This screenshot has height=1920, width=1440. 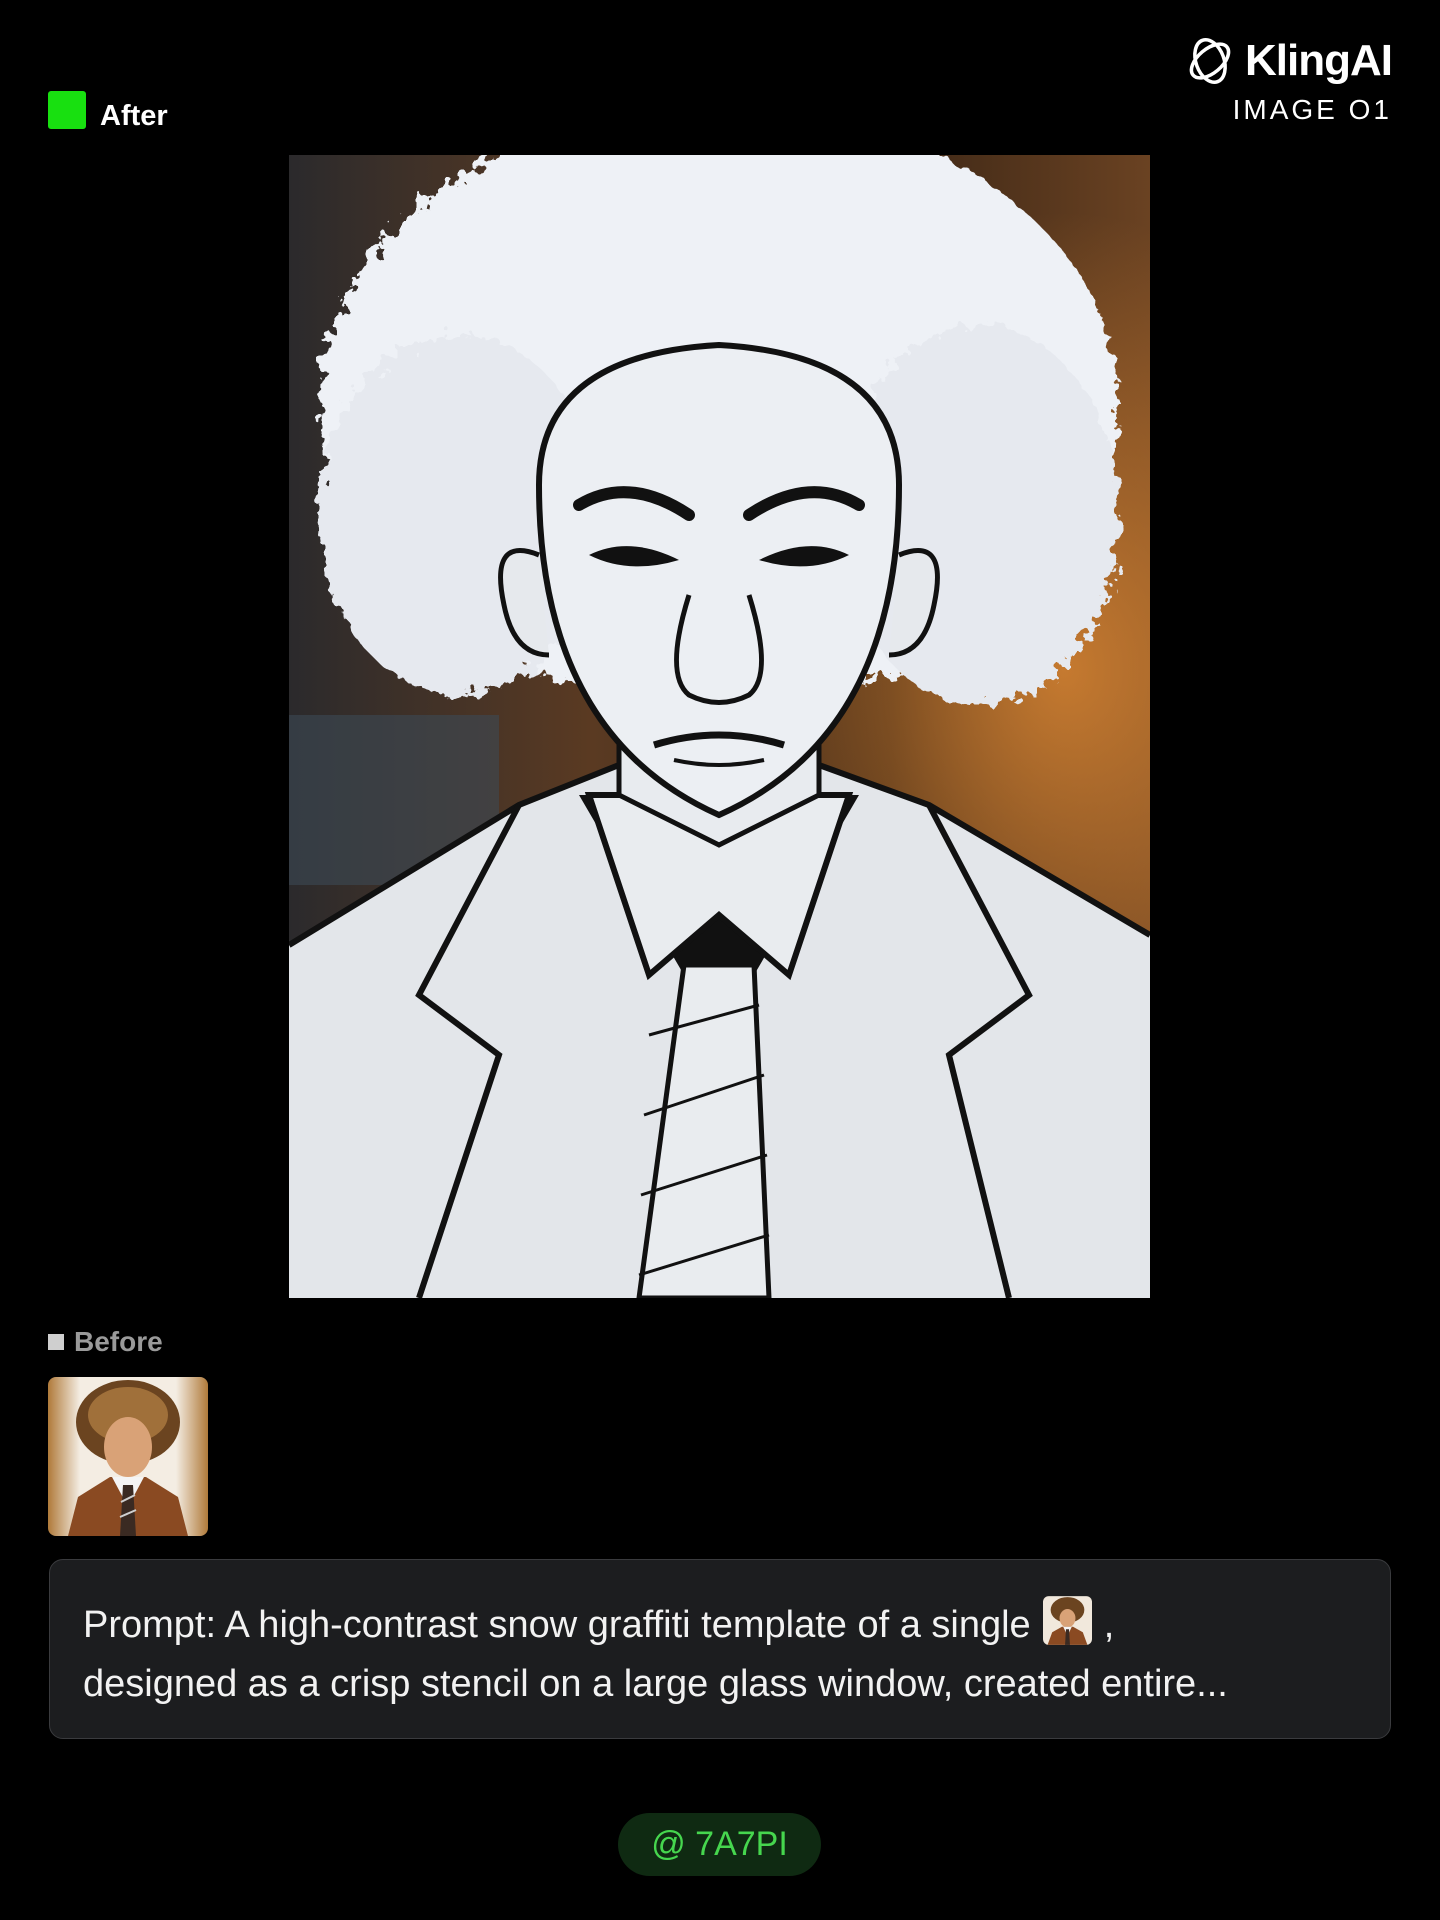 What do you see at coordinates (719, 1844) in the screenshot?
I see `author-tag: @ 7A7PI` at bounding box center [719, 1844].